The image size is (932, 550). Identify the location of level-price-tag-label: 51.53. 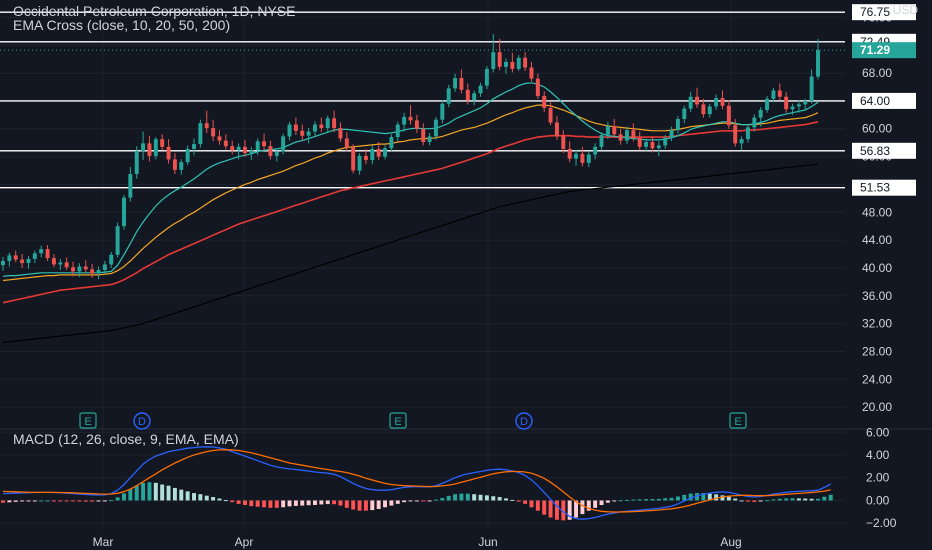
(875, 188).